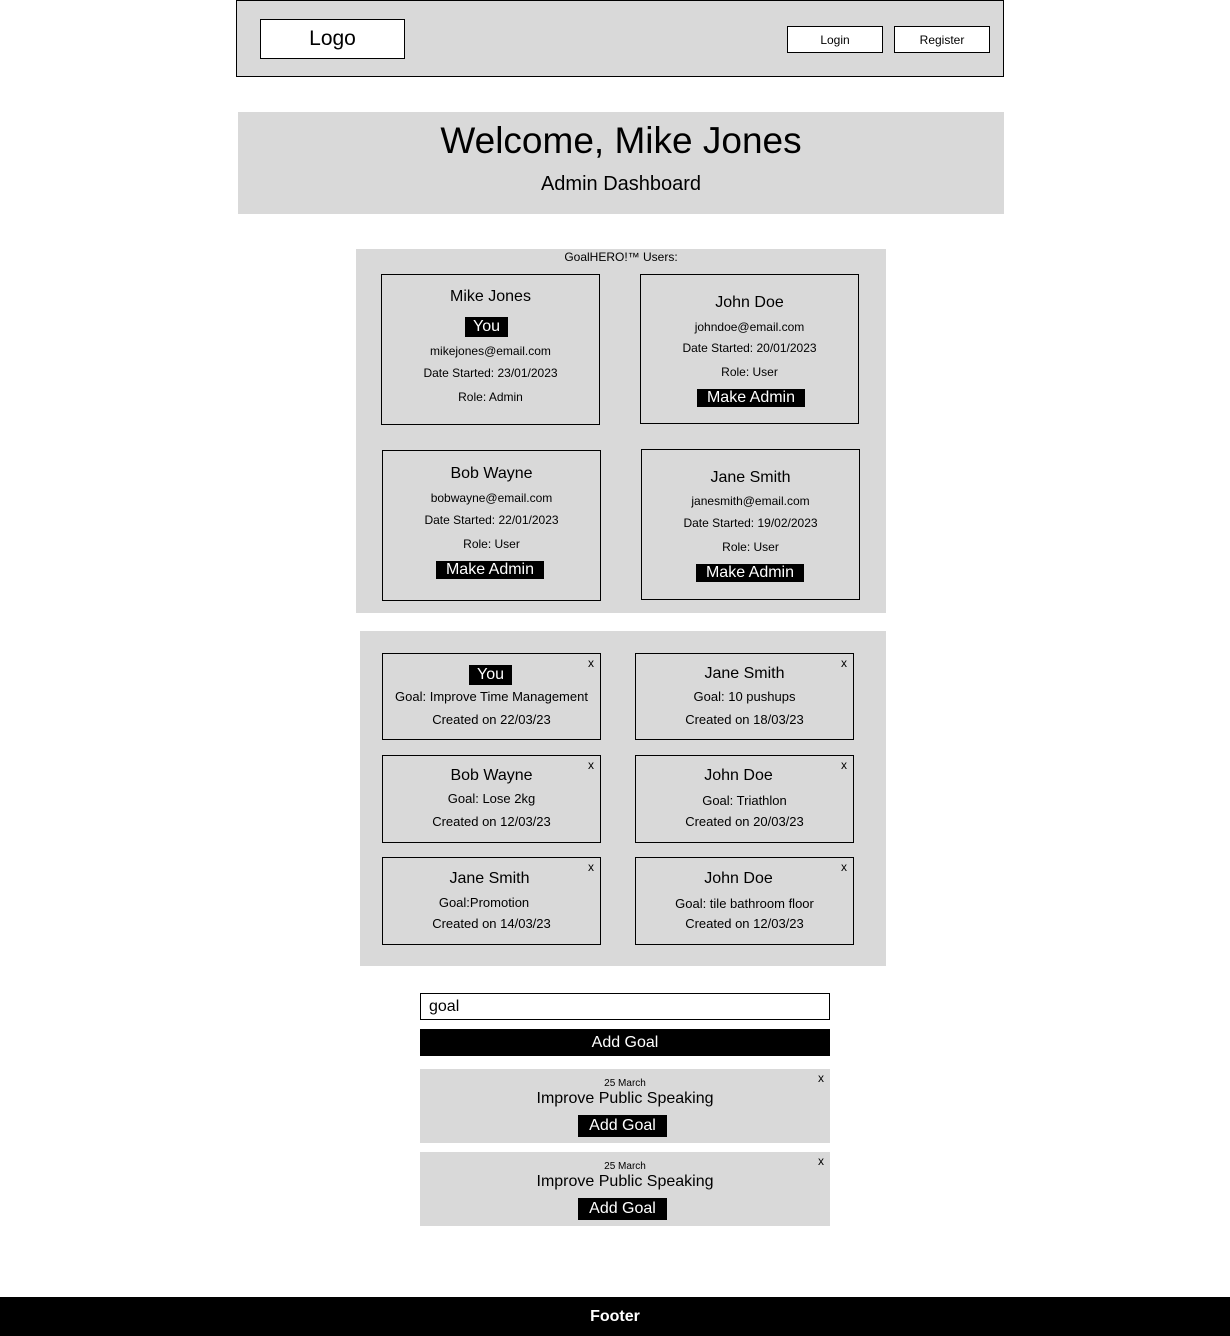  What do you see at coordinates (749, 327) in the screenshot?
I see `user-email: johndoe@email.com` at bounding box center [749, 327].